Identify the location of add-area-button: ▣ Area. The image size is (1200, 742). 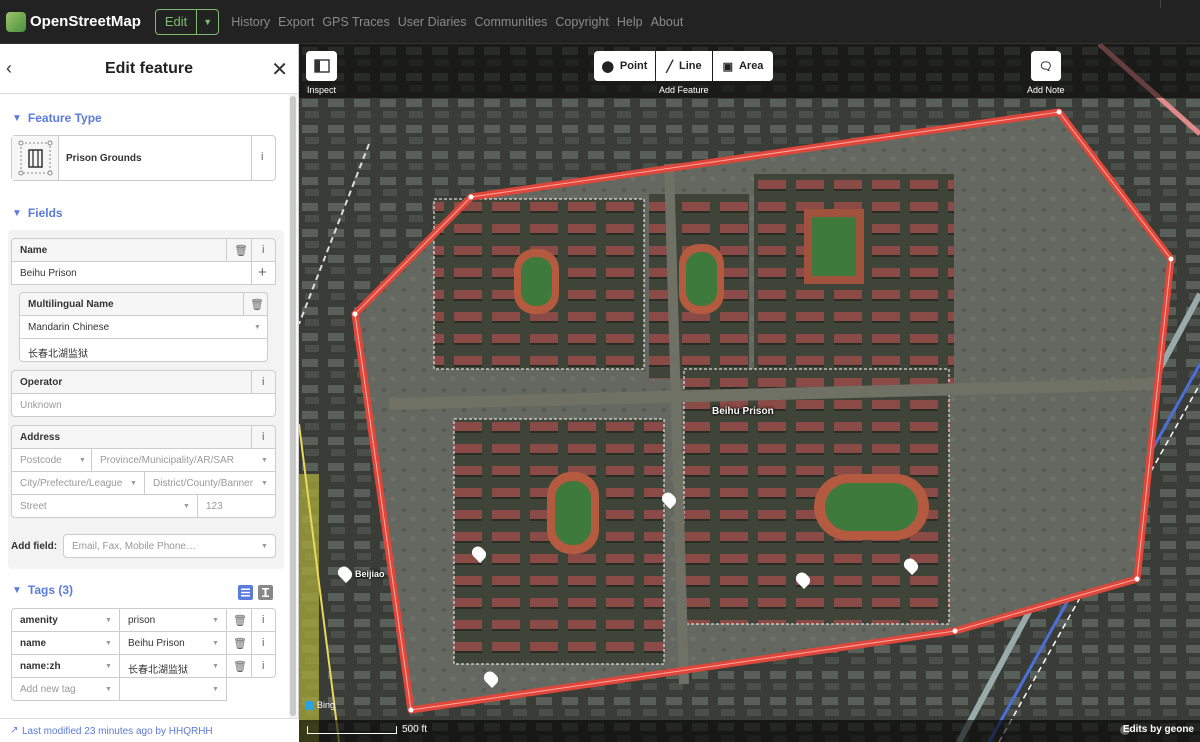
(743, 66).